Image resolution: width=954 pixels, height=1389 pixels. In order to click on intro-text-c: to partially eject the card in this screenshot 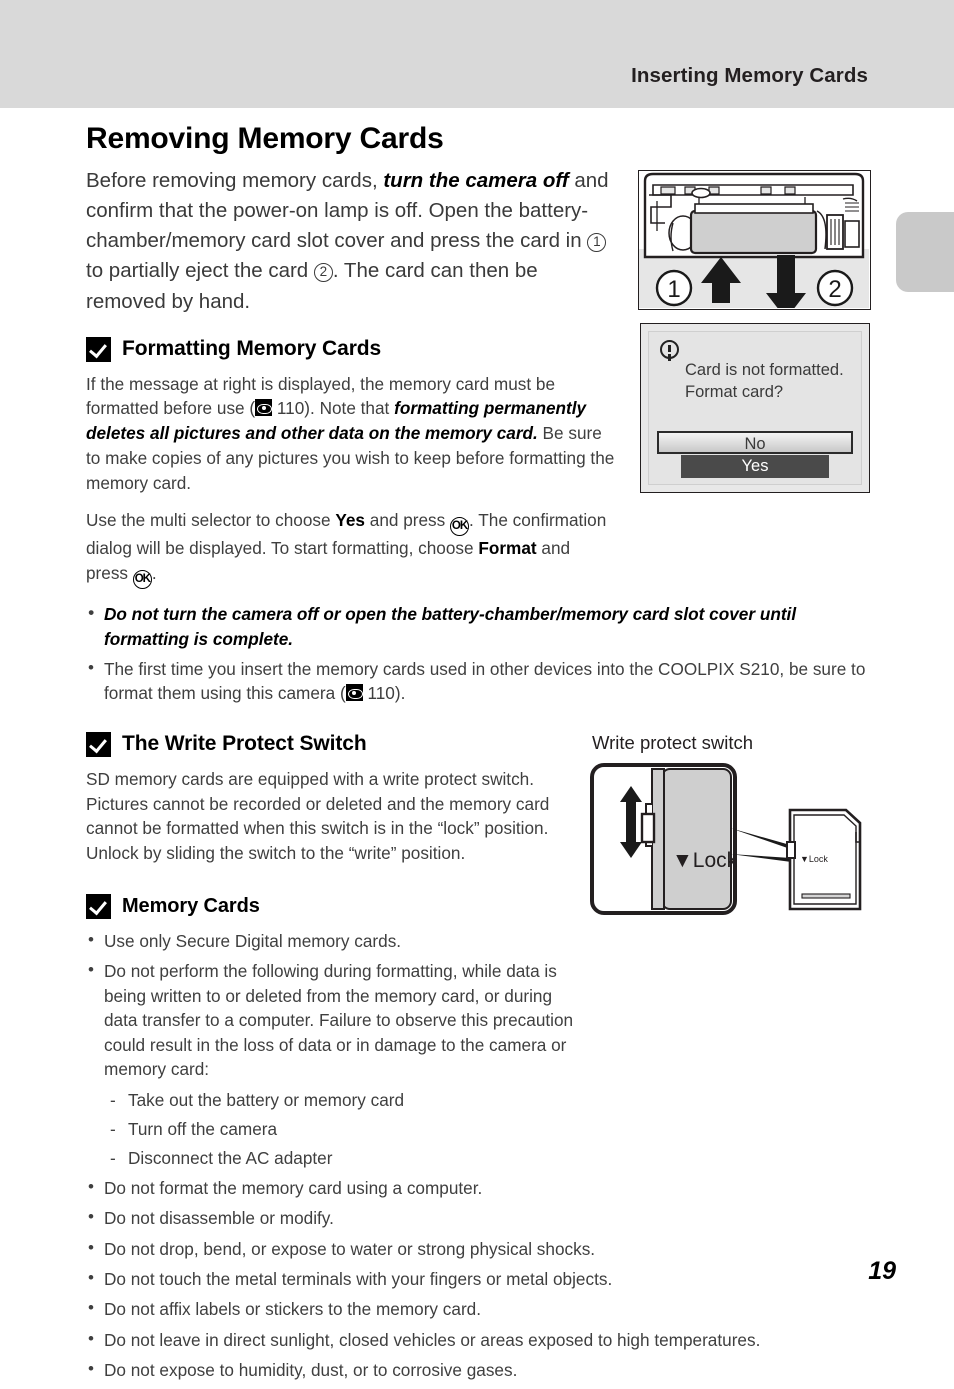, I will do `click(200, 271)`.